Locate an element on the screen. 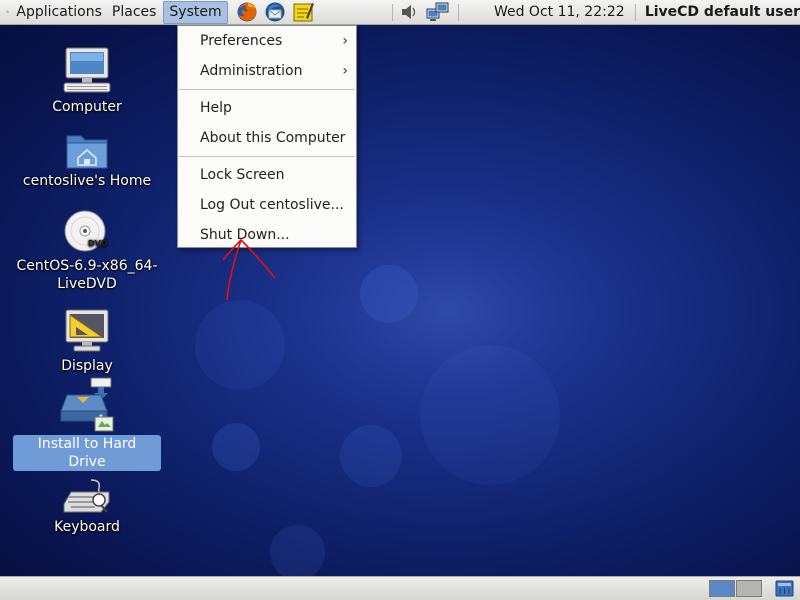 This screenshot has width=800, height=600. applications-menu: Applications is located at coordinates (59, 12).